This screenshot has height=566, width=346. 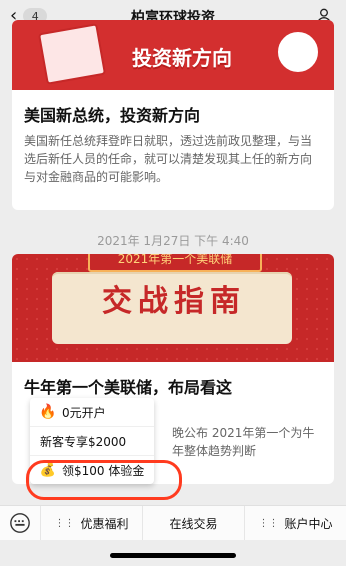 I want to click on ox-mascot-illustration, so click(x=298, y=52).